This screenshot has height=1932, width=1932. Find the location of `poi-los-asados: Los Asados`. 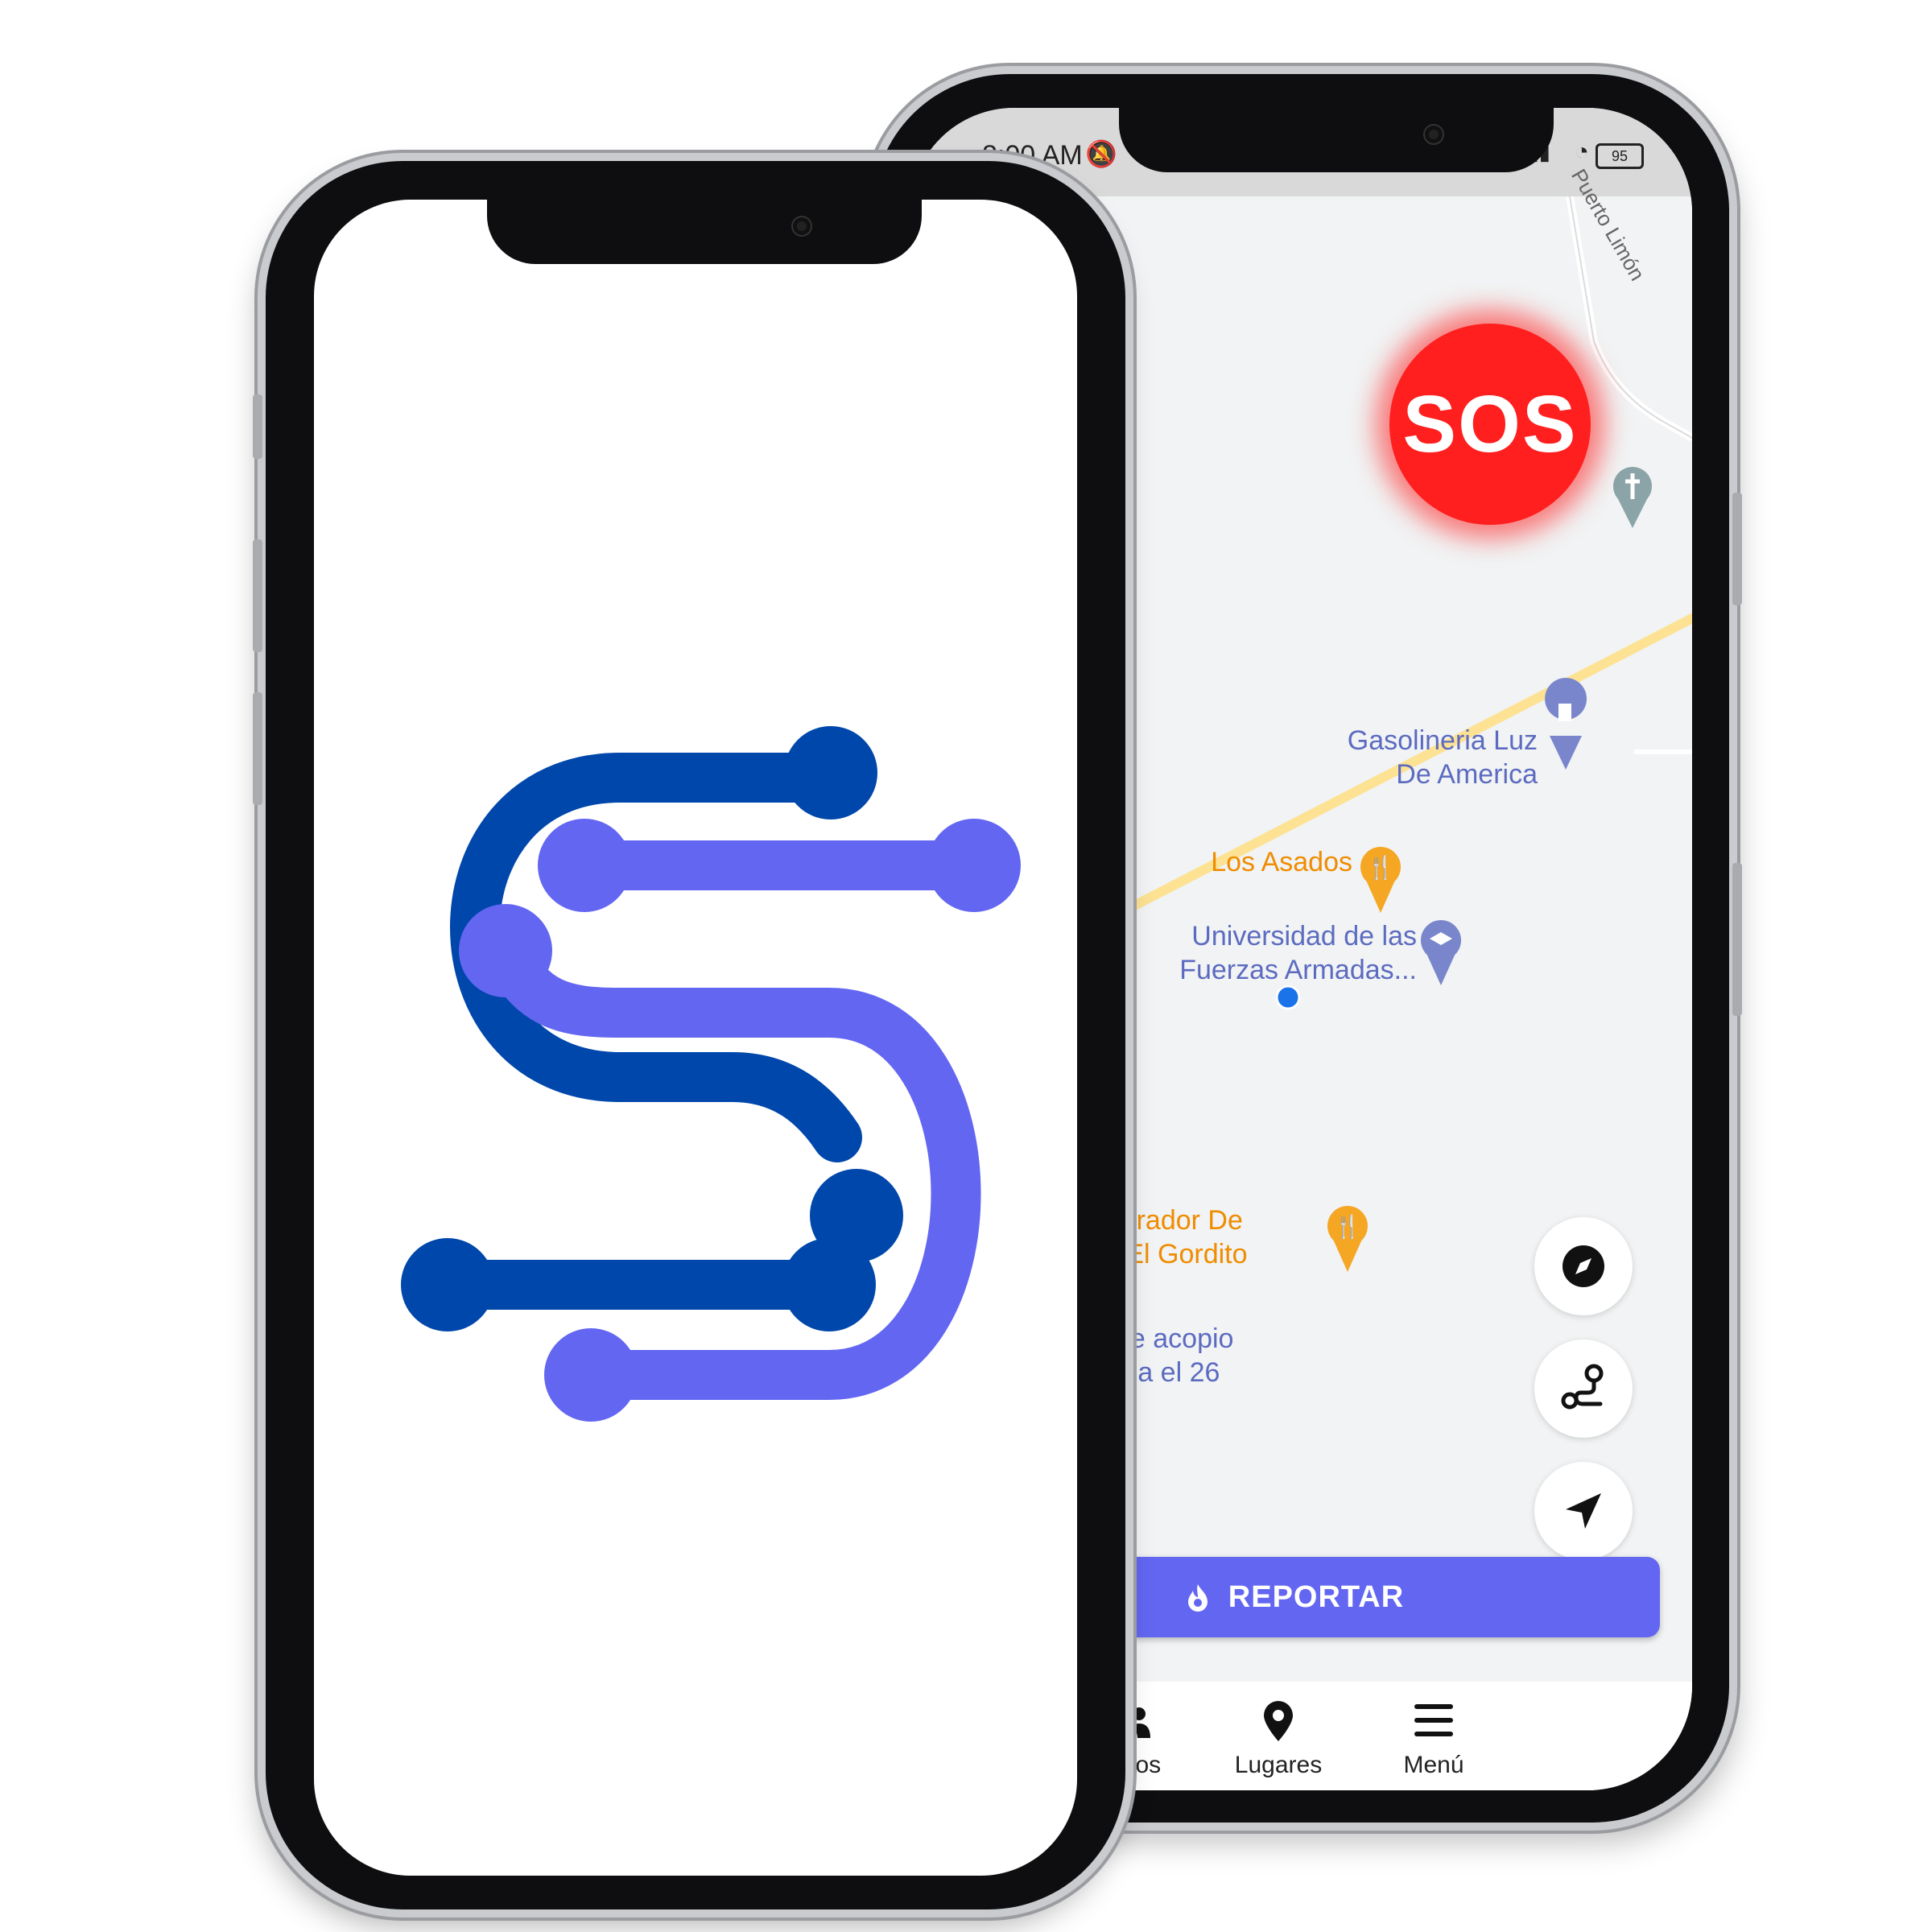

poi-los-asados: Los Asados is located at coordinates (1235, 862).